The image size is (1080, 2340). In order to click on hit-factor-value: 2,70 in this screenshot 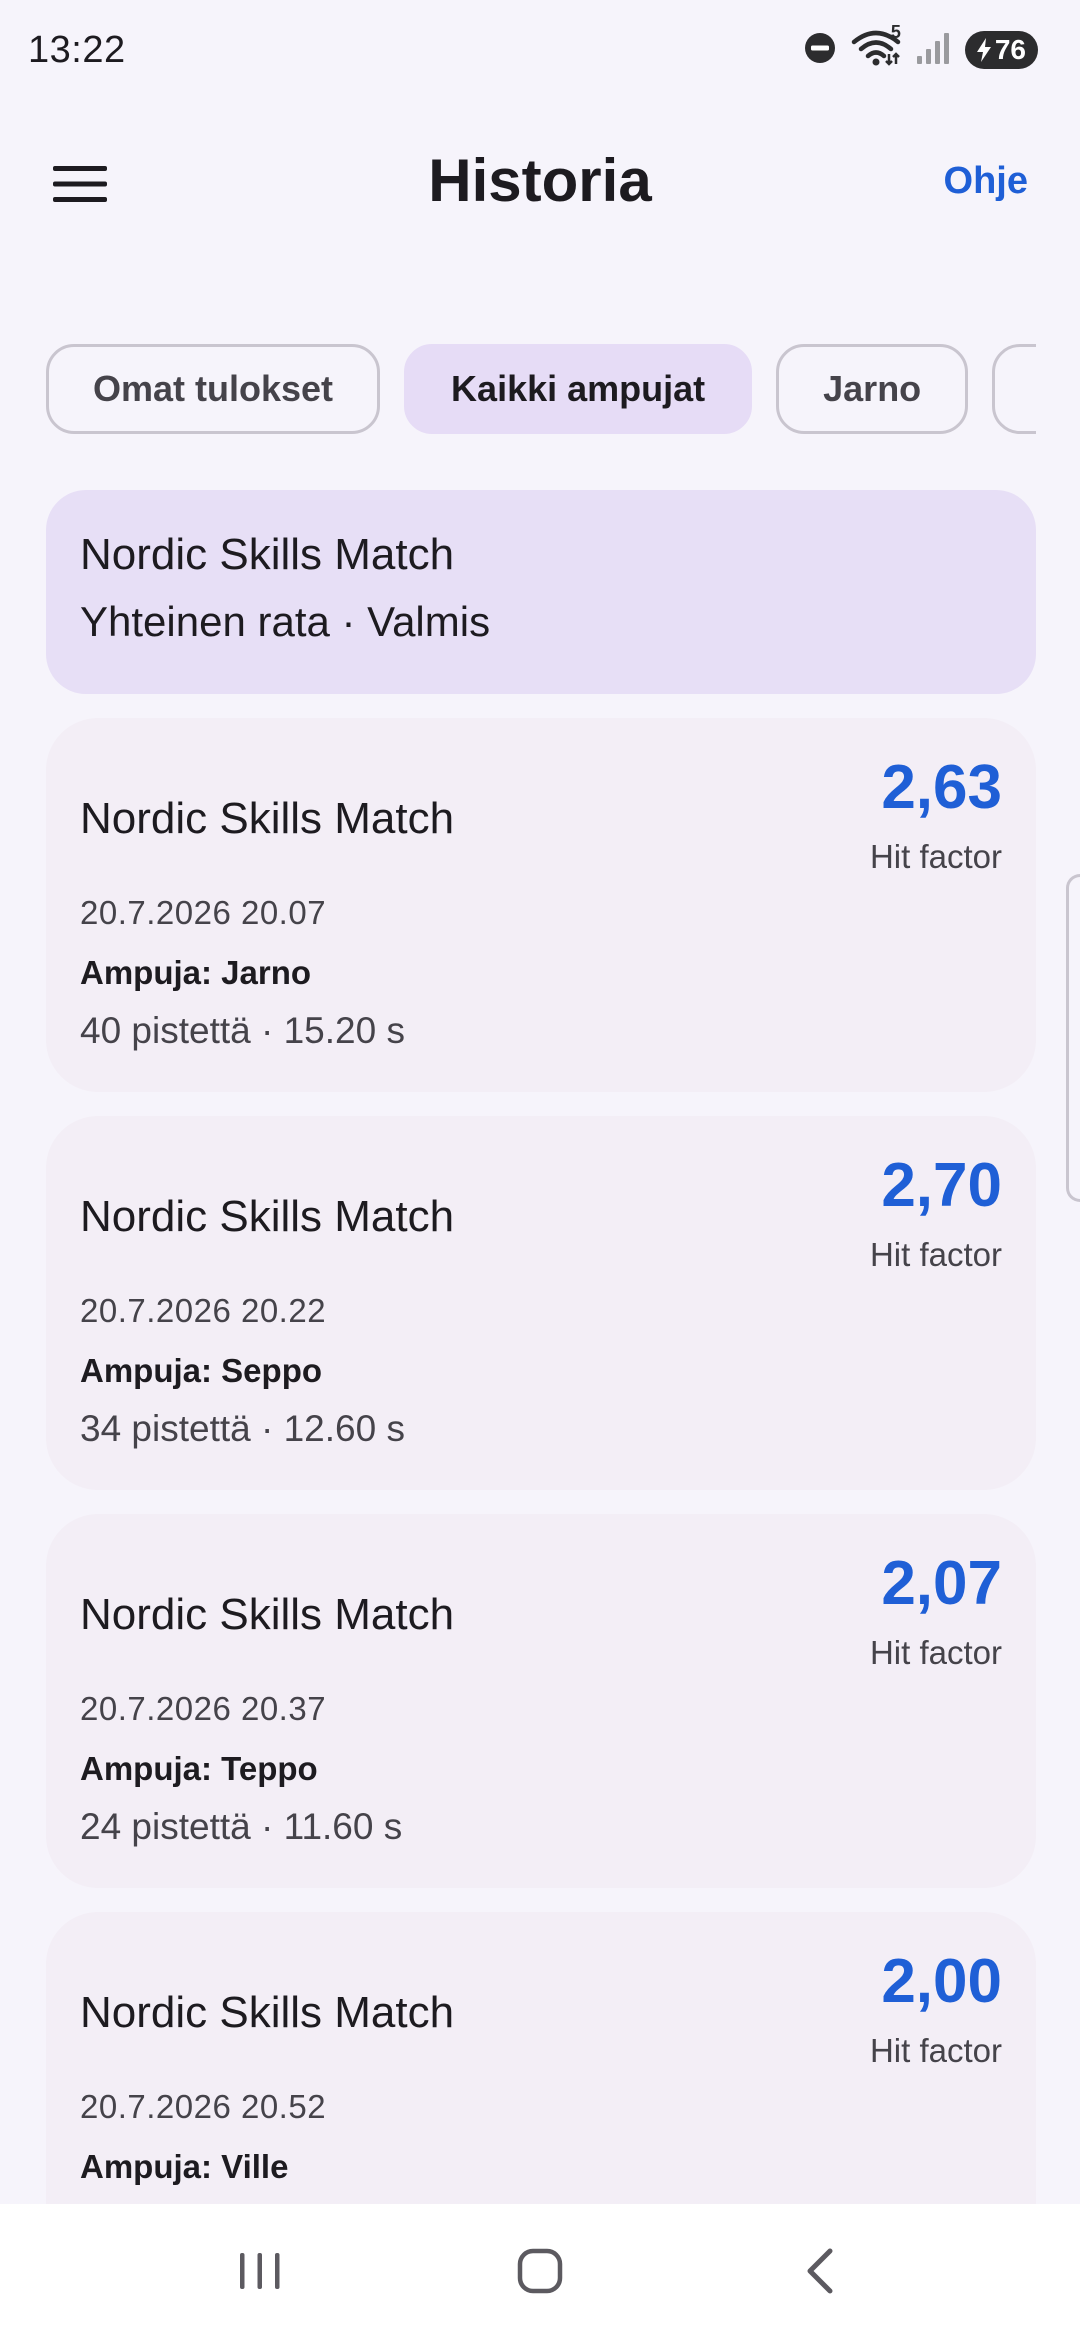, I will do `click(941, 1185)`.